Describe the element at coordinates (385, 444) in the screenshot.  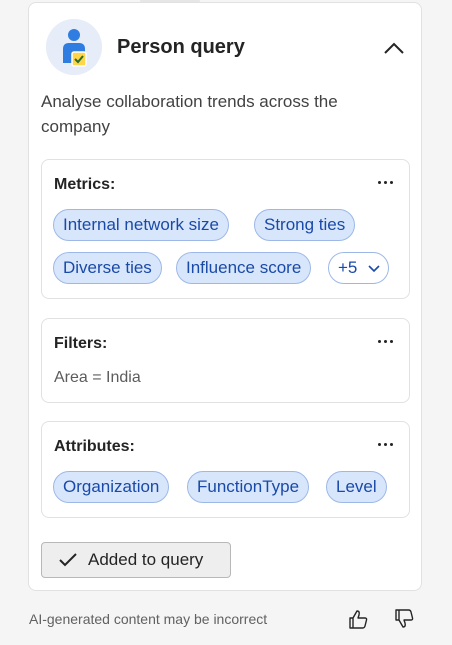
I see `attributes-more-button` at that location.